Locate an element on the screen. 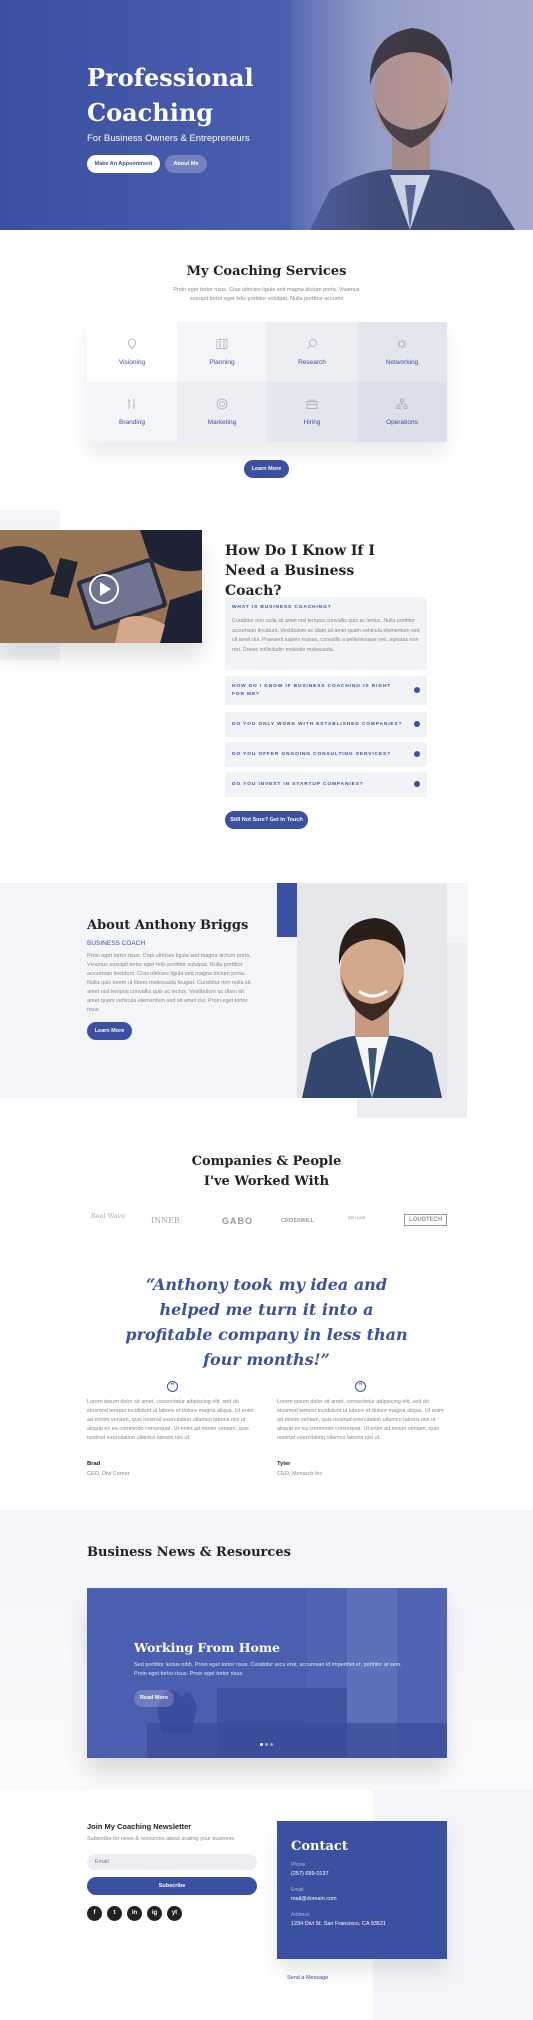 The width and height of the screenshot is (533, 2020). service-card-visioning: Visioning is located at coordinates (132, 352).